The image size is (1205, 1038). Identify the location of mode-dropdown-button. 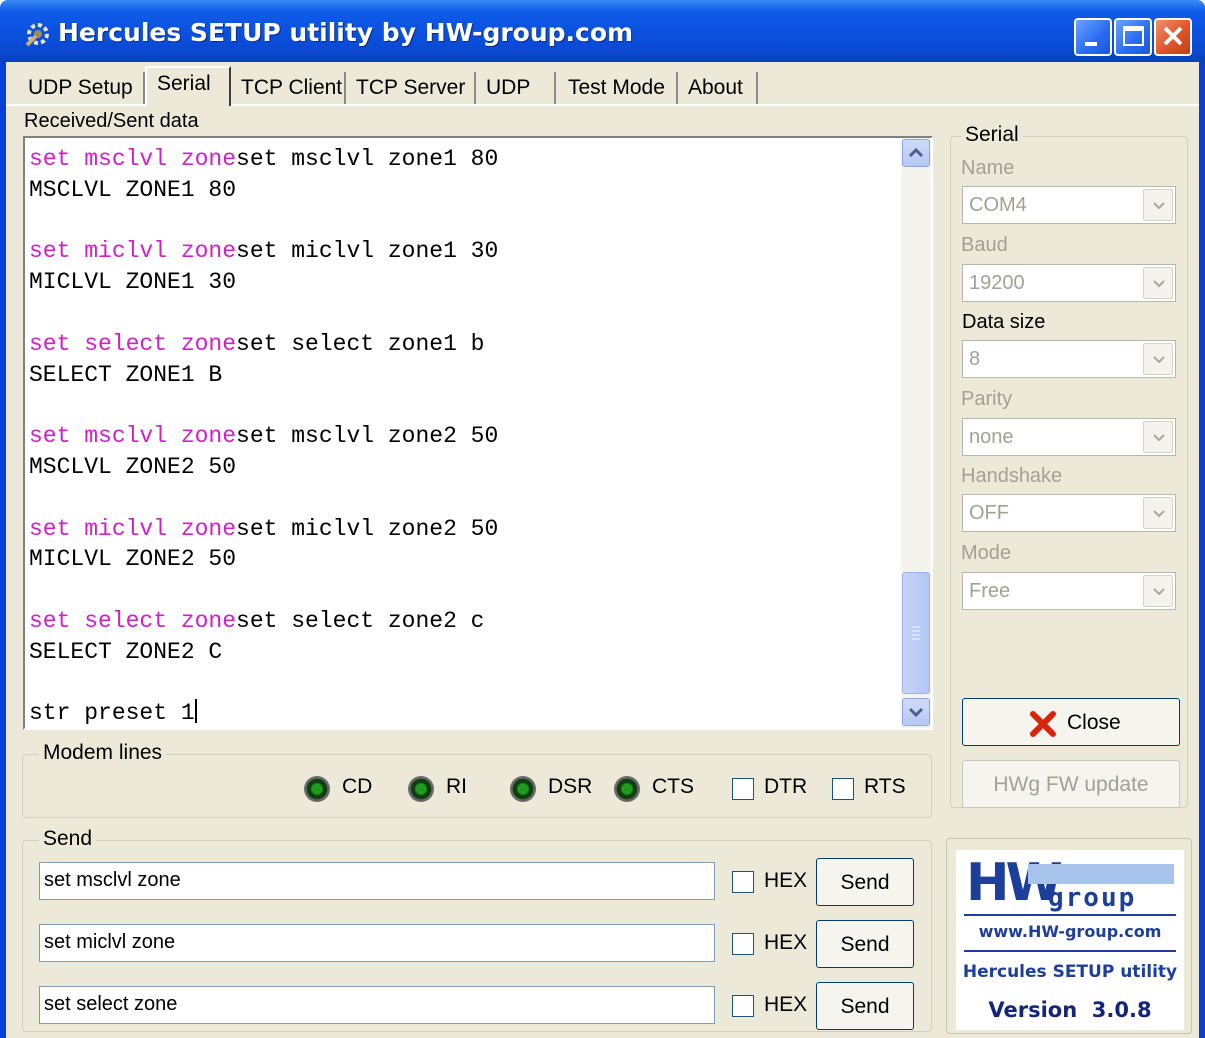
(1158, 591).